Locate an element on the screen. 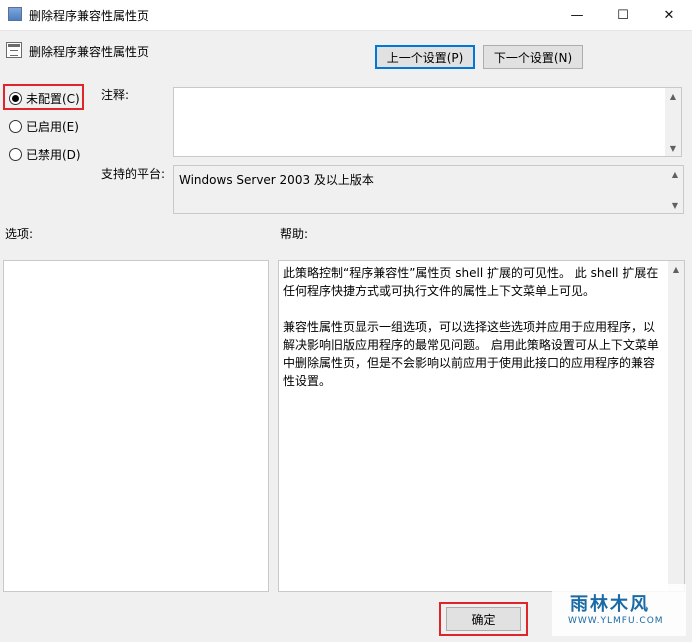 The image size is (692, 642). watermark-sub: WWW.YLMFU.COM is located at coordinates (616, 621).